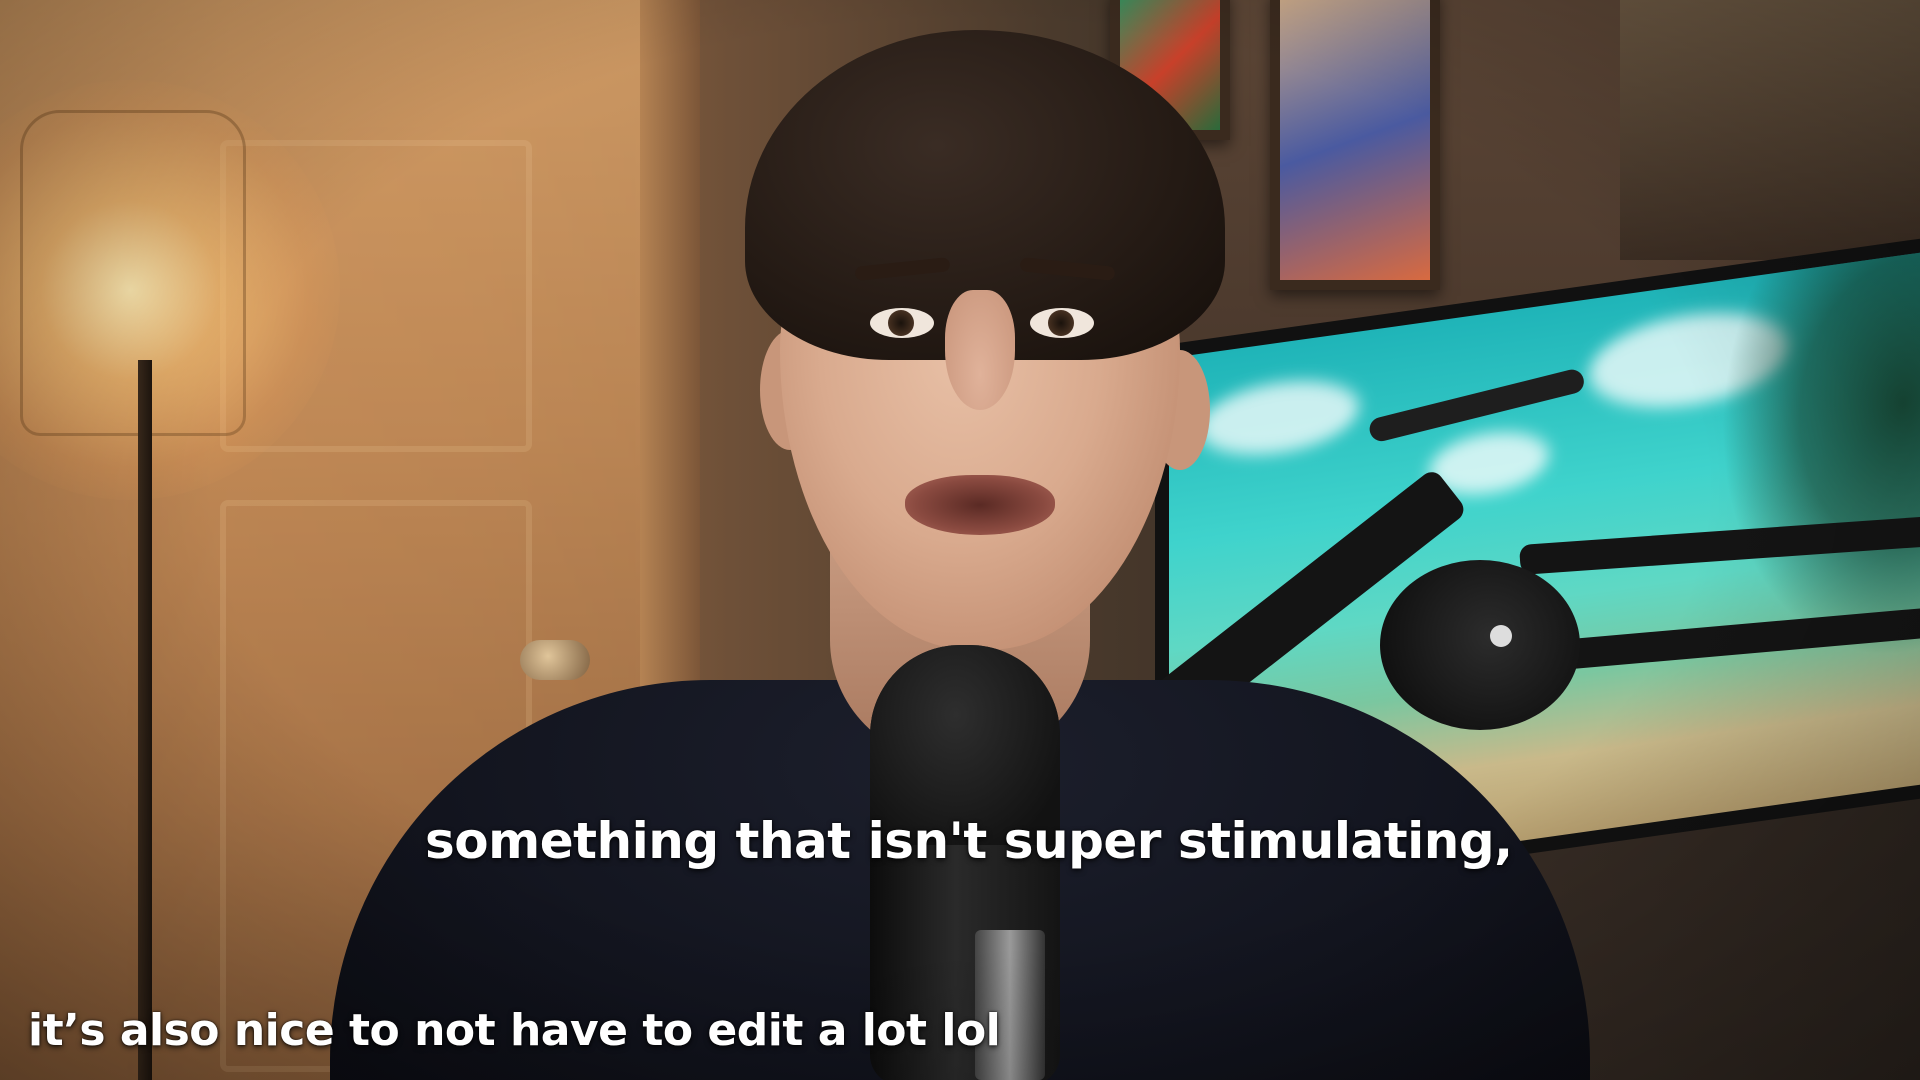 Image resolution: width=1920 pixels, height=1080 pixels. I want to click on eye-right, so click(1062, 323).